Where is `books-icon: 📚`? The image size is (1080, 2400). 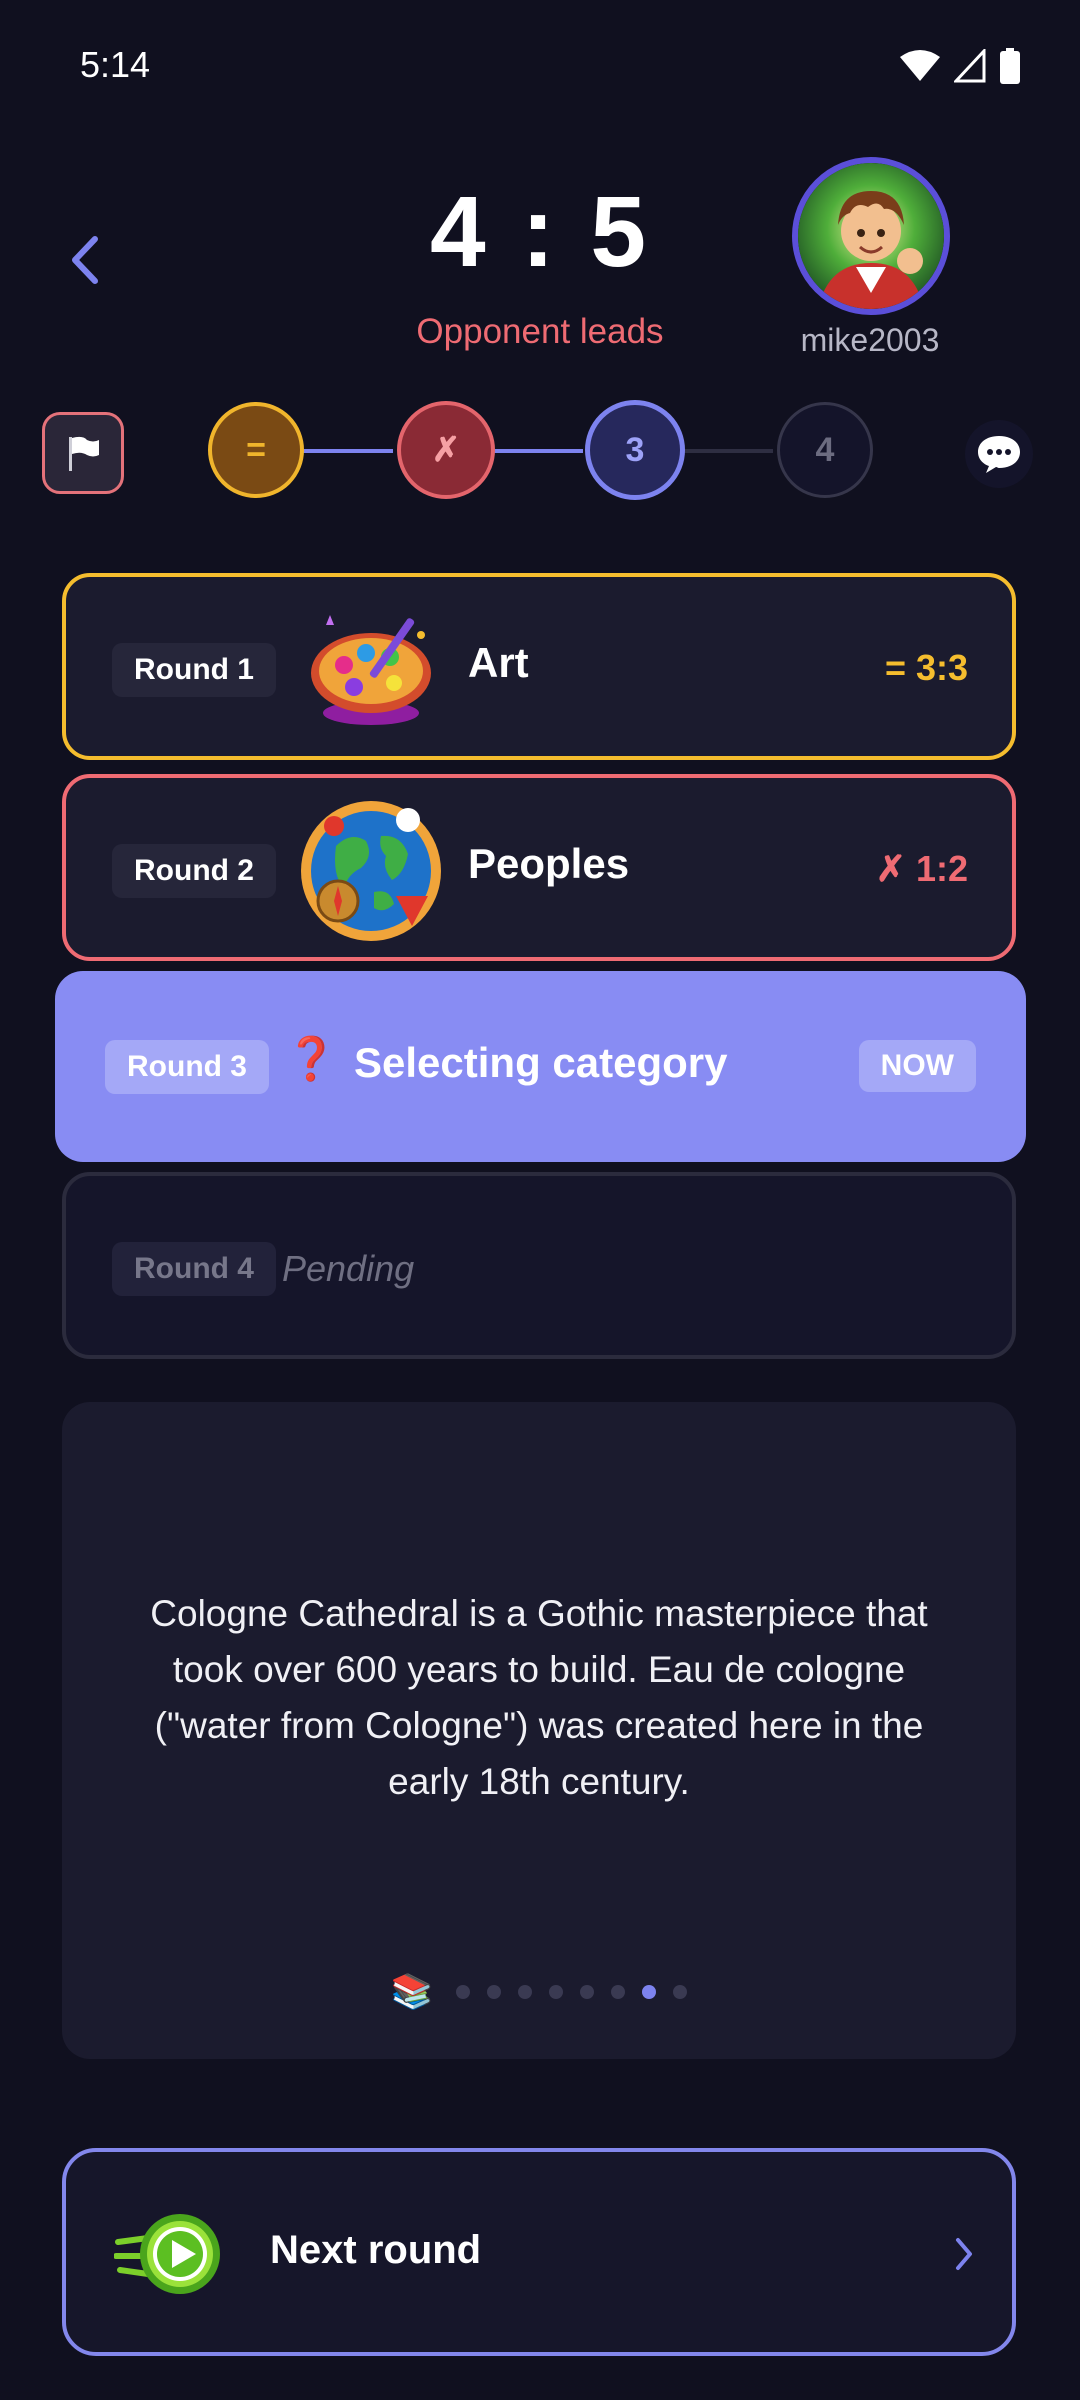
books-icon: 📚 is located at coordinates (412, 1992).